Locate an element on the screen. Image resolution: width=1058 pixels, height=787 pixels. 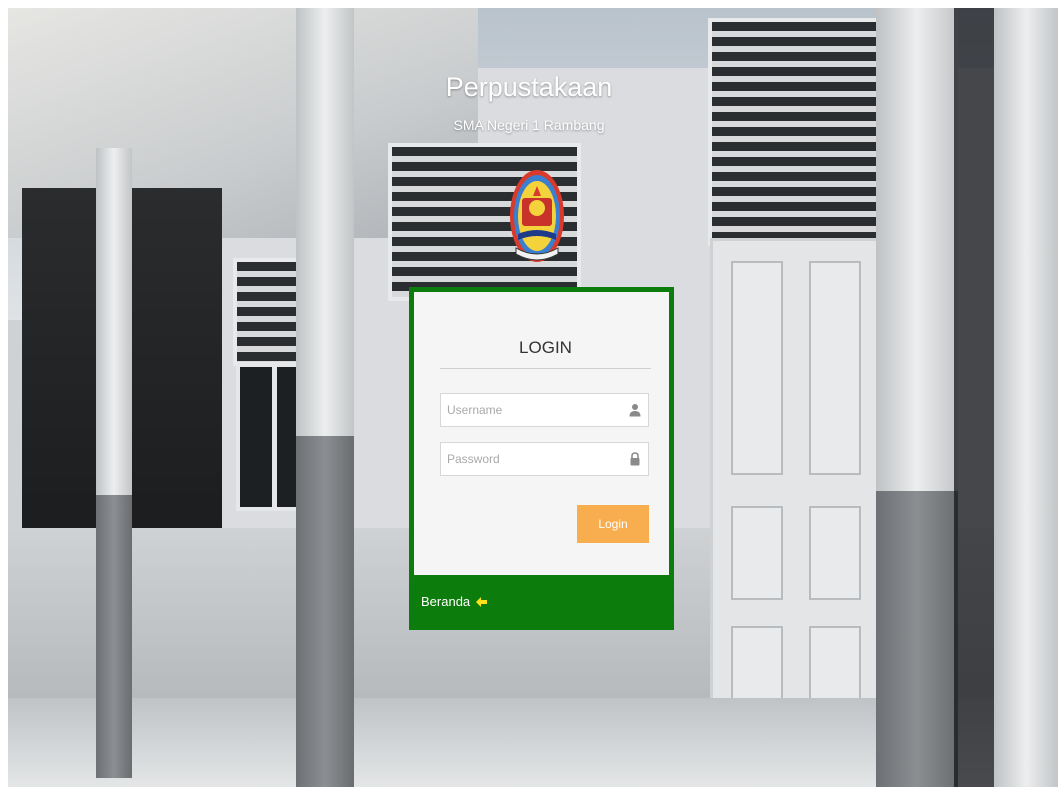
user-icon is located at coordinates (635, 410).